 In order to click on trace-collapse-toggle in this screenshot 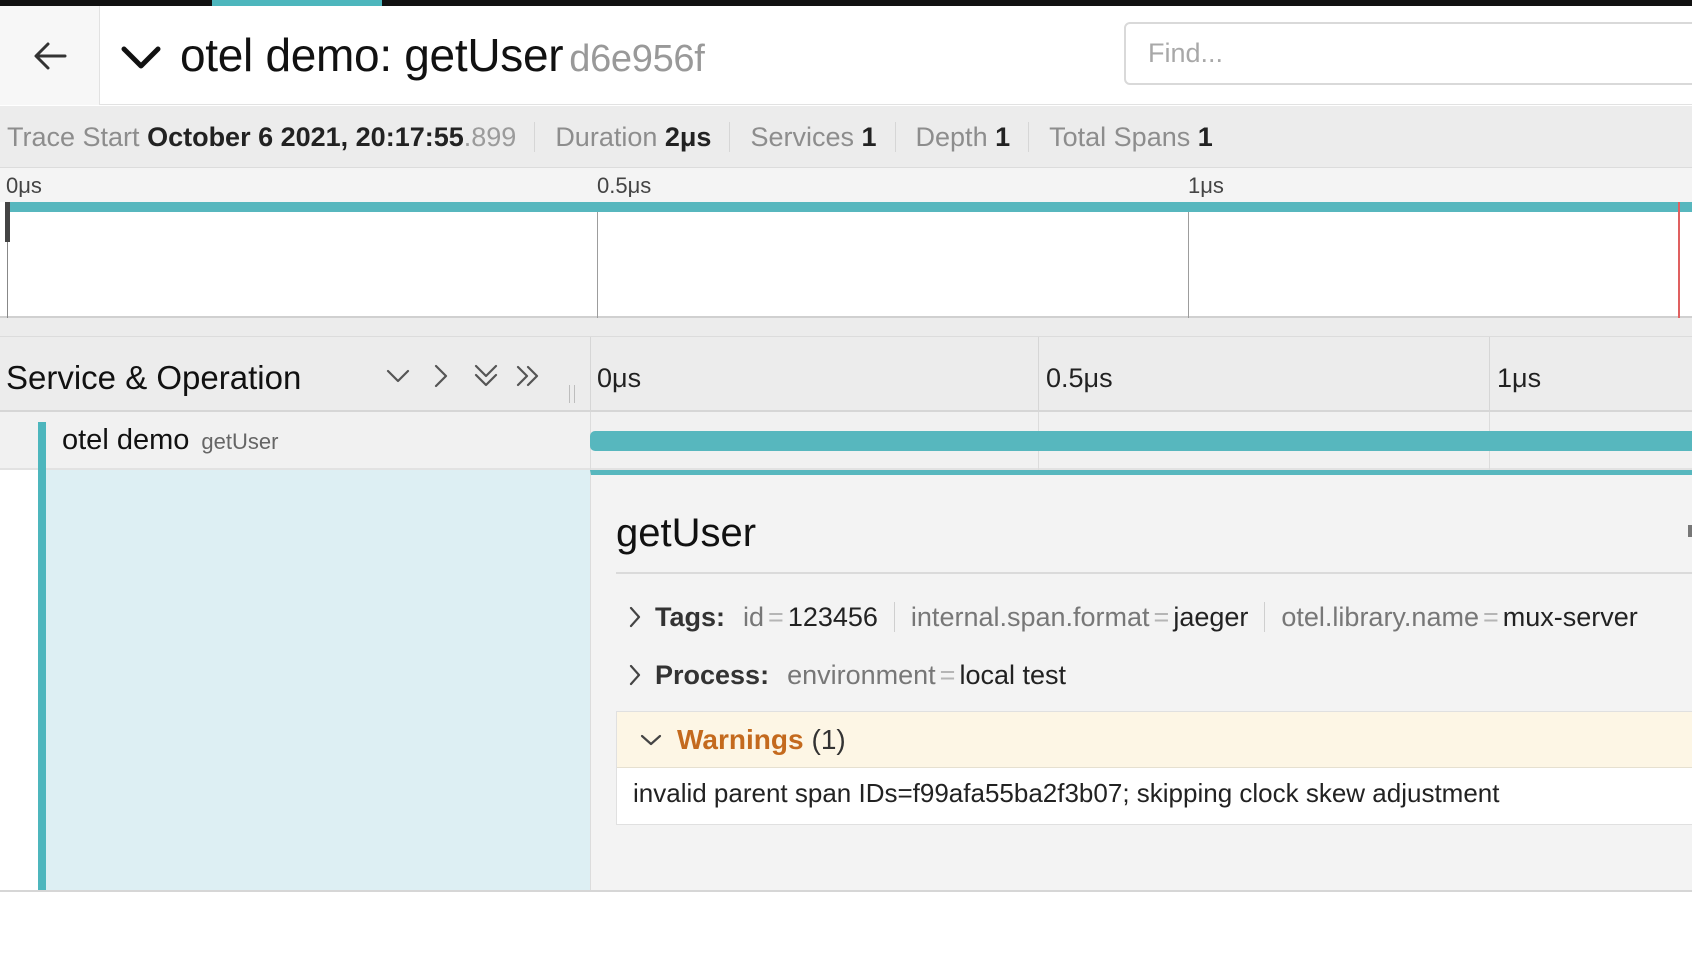, I will do `click(141, 58)`.